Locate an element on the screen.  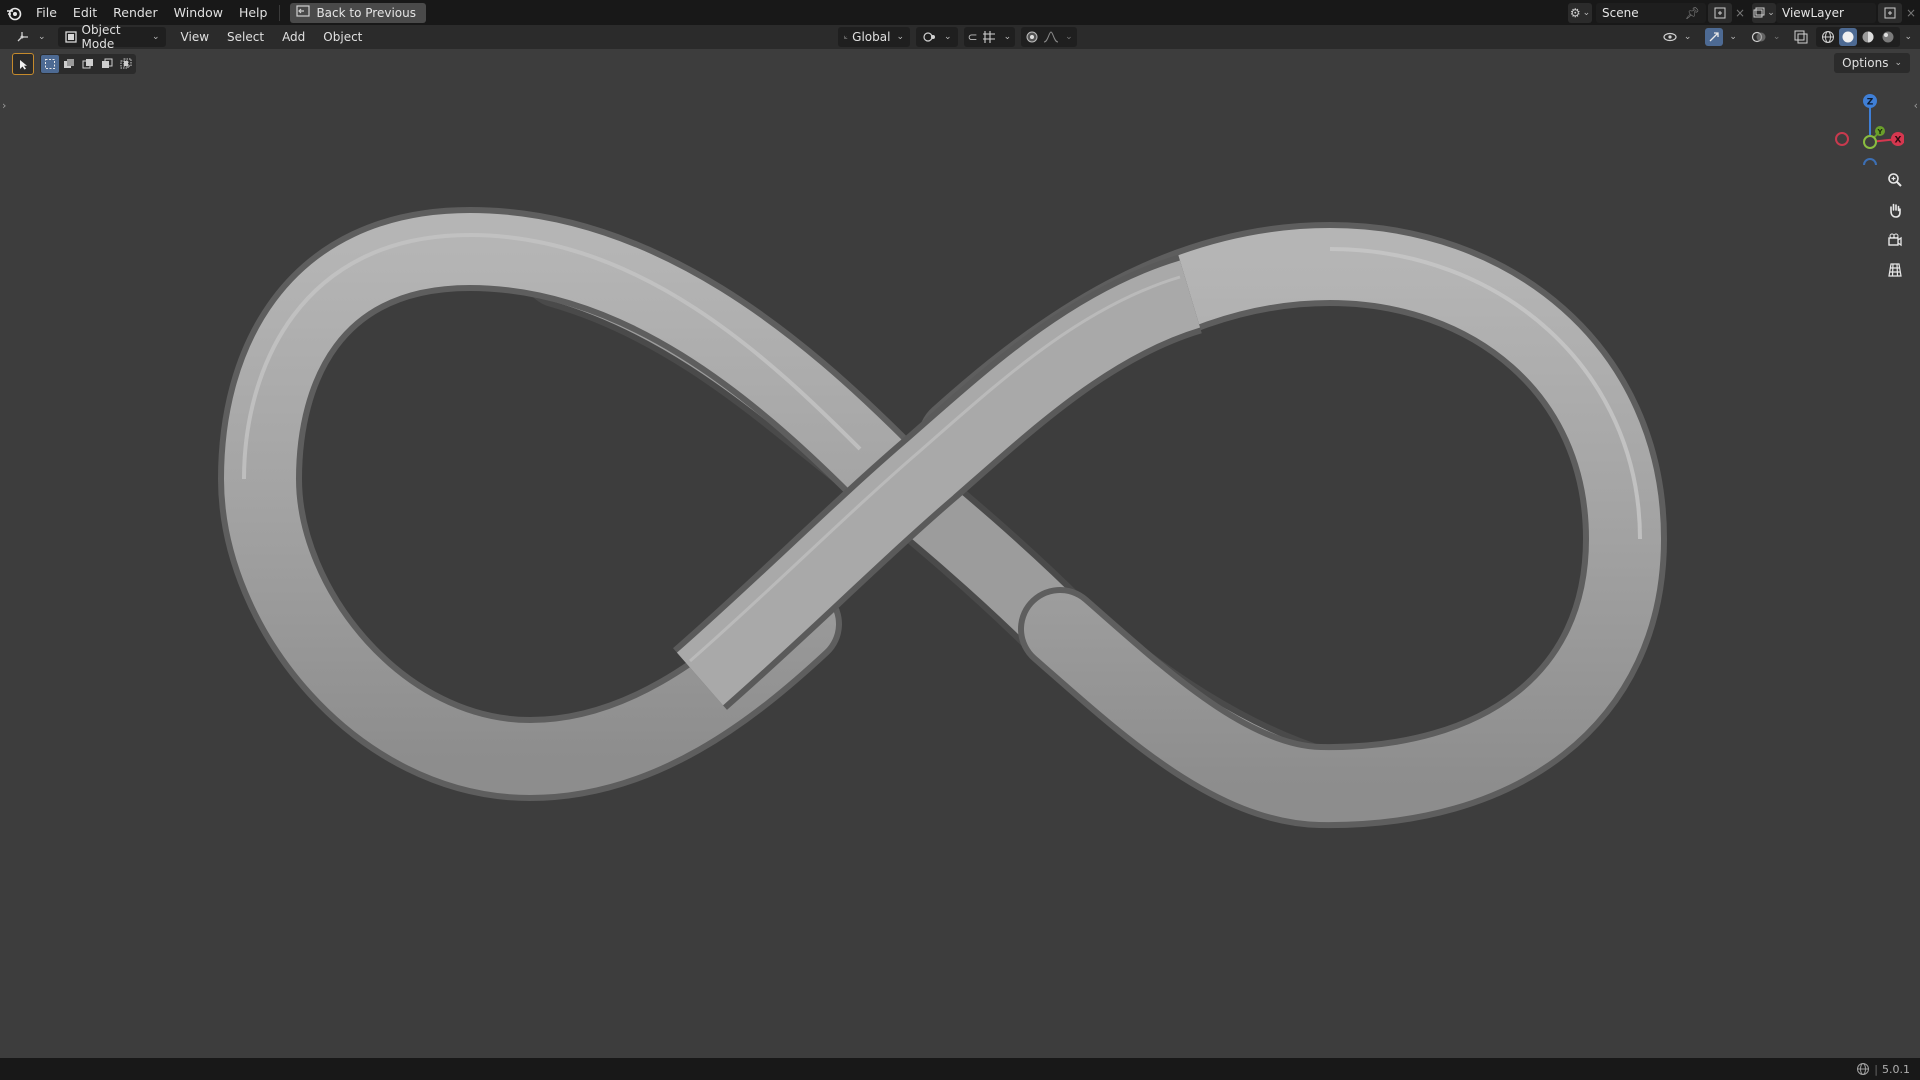
menu-window: Window is located at coordinates (198, 13).